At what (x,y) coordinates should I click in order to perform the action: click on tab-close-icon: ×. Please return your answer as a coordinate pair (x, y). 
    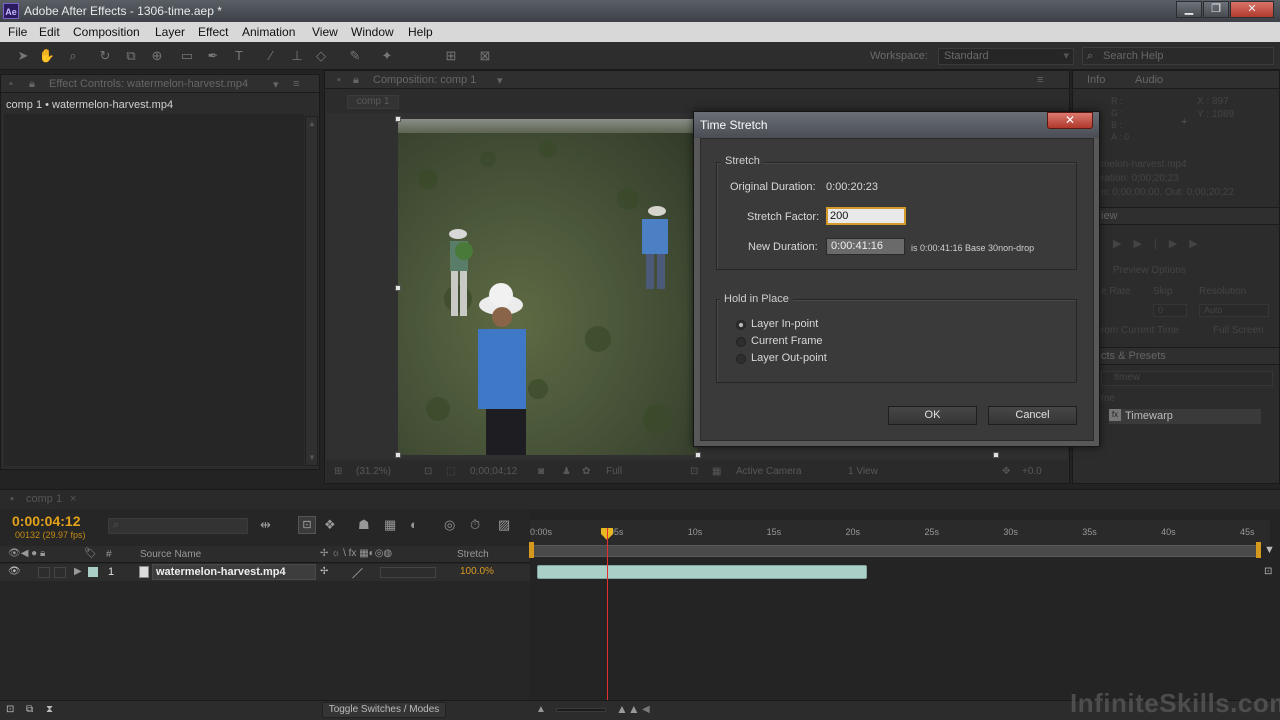
    Looking at the image, I should click on (73, 499).